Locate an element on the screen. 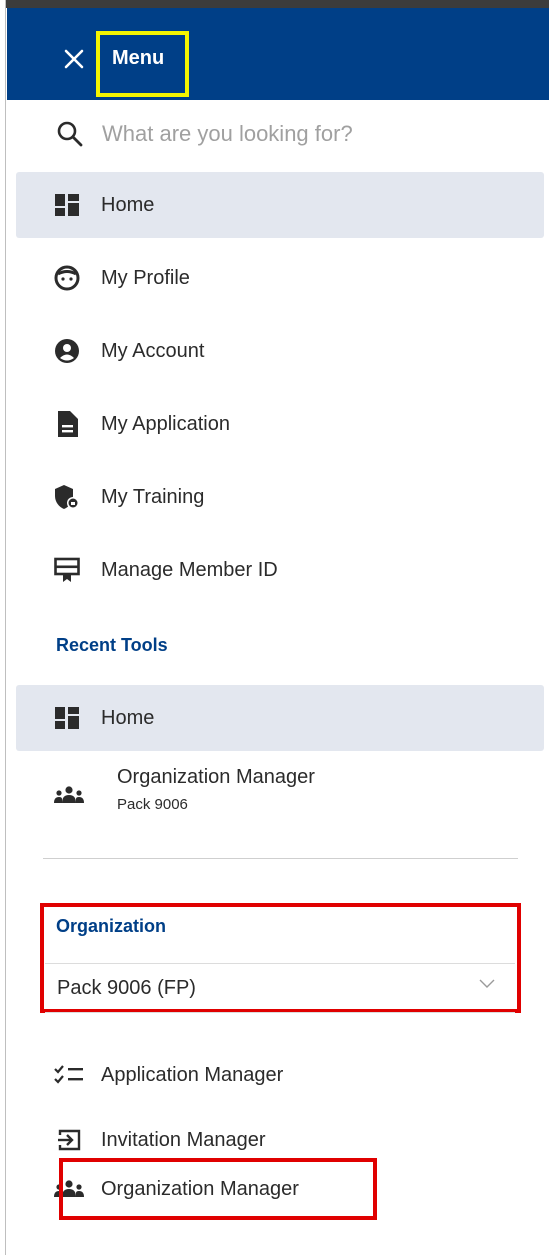  tool-item-organization-manager: Organization Manager is located at coordinates (280, 1189).